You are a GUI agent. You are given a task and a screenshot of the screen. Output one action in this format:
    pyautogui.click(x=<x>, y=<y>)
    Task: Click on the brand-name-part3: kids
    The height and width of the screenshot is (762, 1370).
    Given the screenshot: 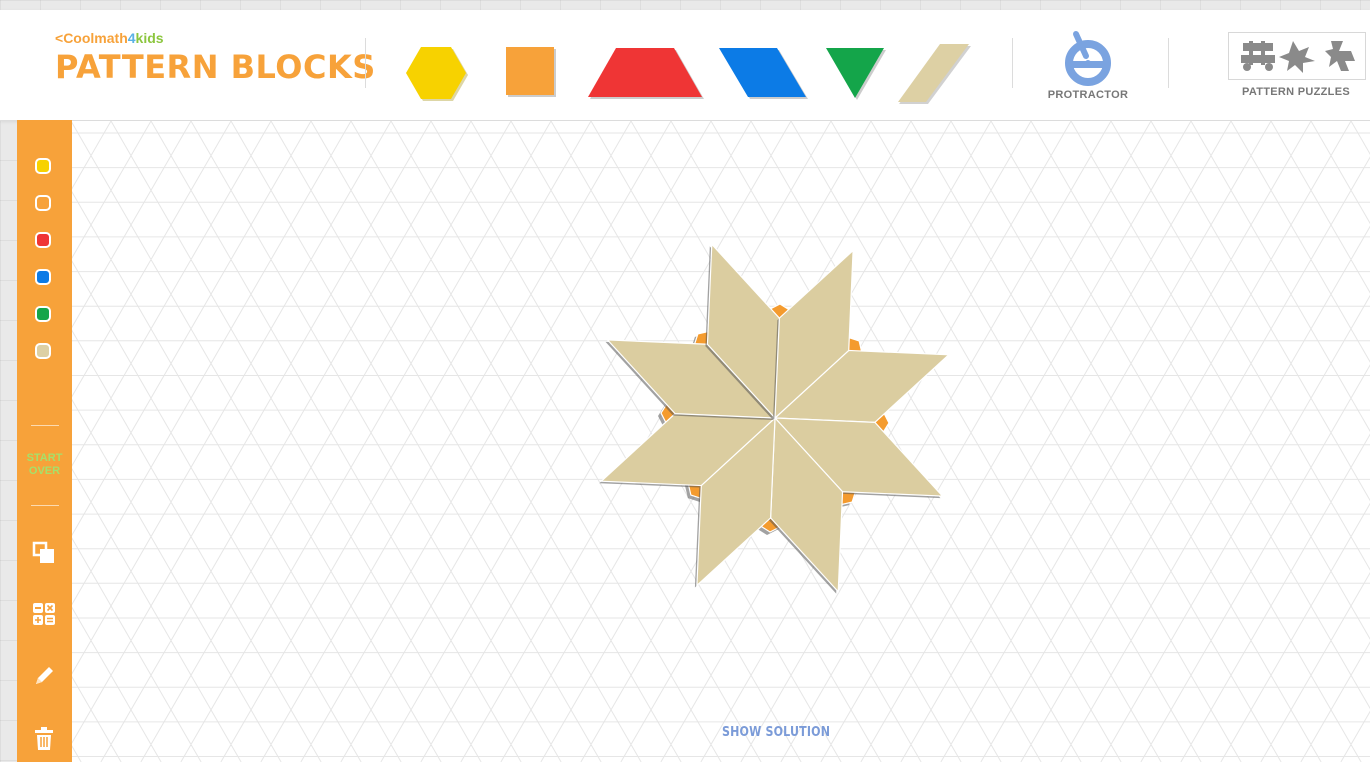 What is the action you would take?
    pyautogui.click(x=149, y=38)
    